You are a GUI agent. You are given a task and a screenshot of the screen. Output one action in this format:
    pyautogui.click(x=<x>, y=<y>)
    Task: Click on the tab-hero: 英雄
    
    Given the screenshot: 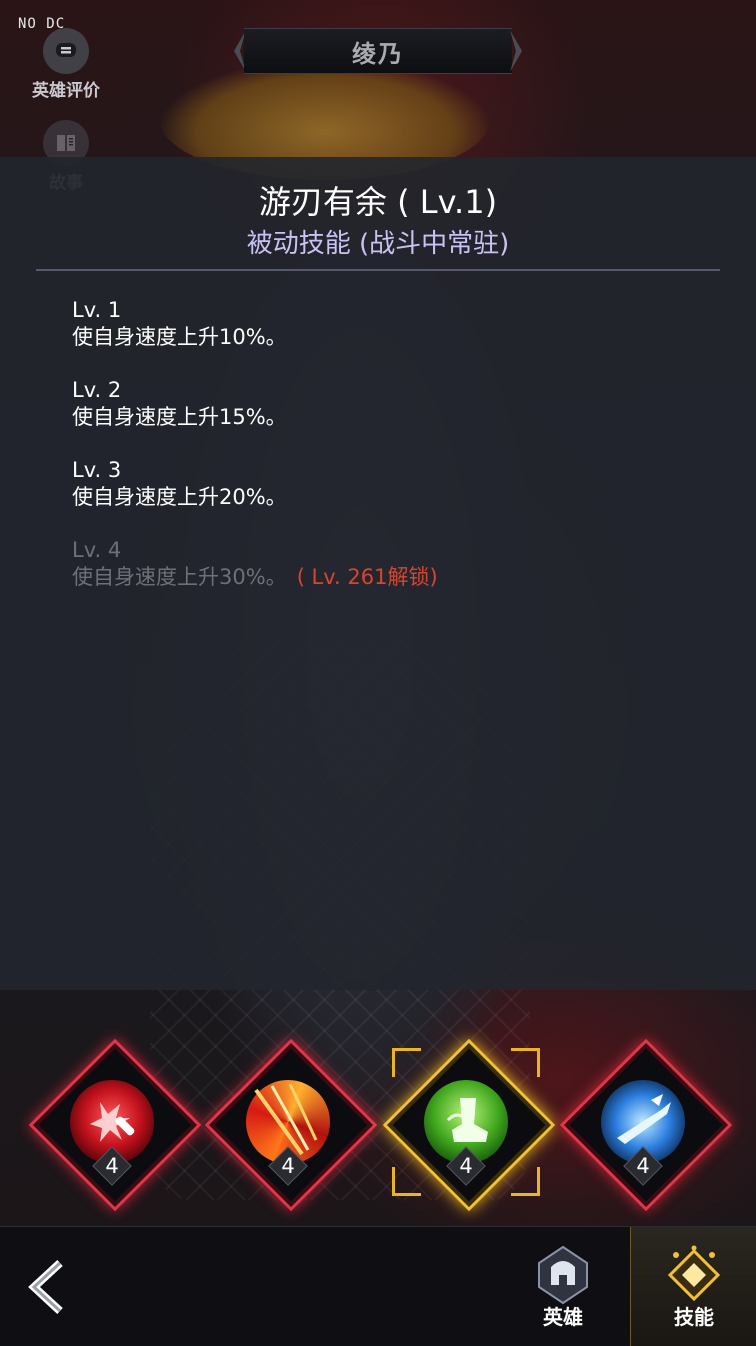 What is the action you would take?
    pyautogui.click(x=563, y=1286)
    